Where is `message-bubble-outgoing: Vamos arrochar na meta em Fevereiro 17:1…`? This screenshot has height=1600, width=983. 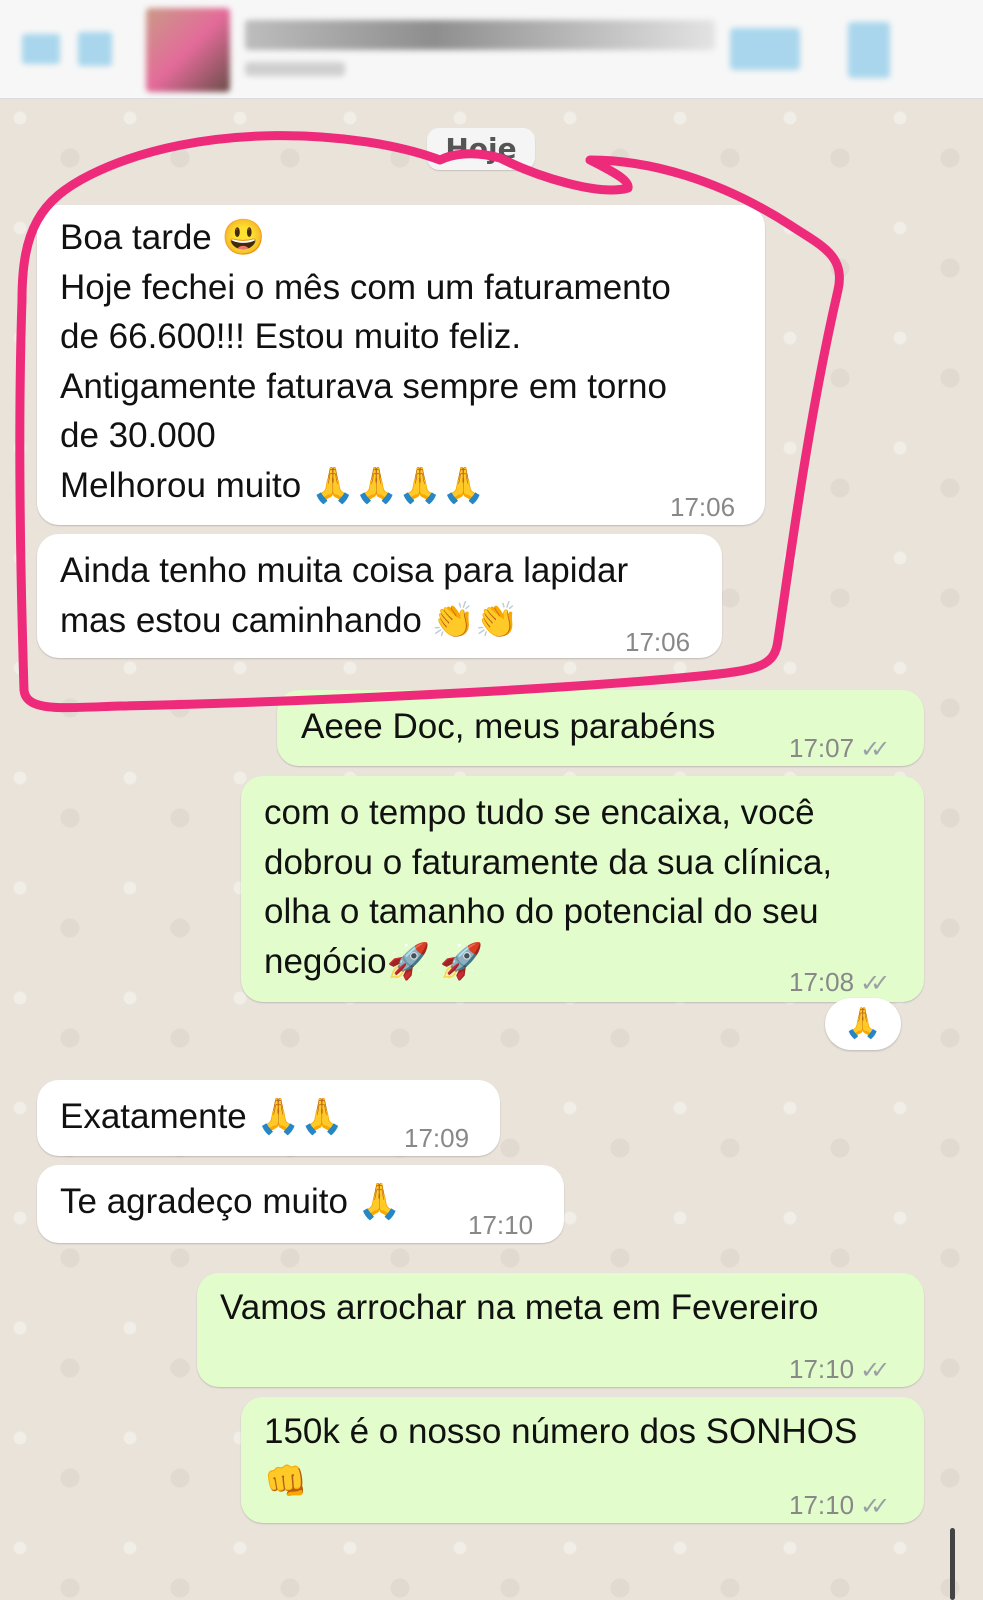 message-bubble-outgoing: Vamos arrochar na meta em Fevereiro 17:1… is located at coordinates (560, 1330).